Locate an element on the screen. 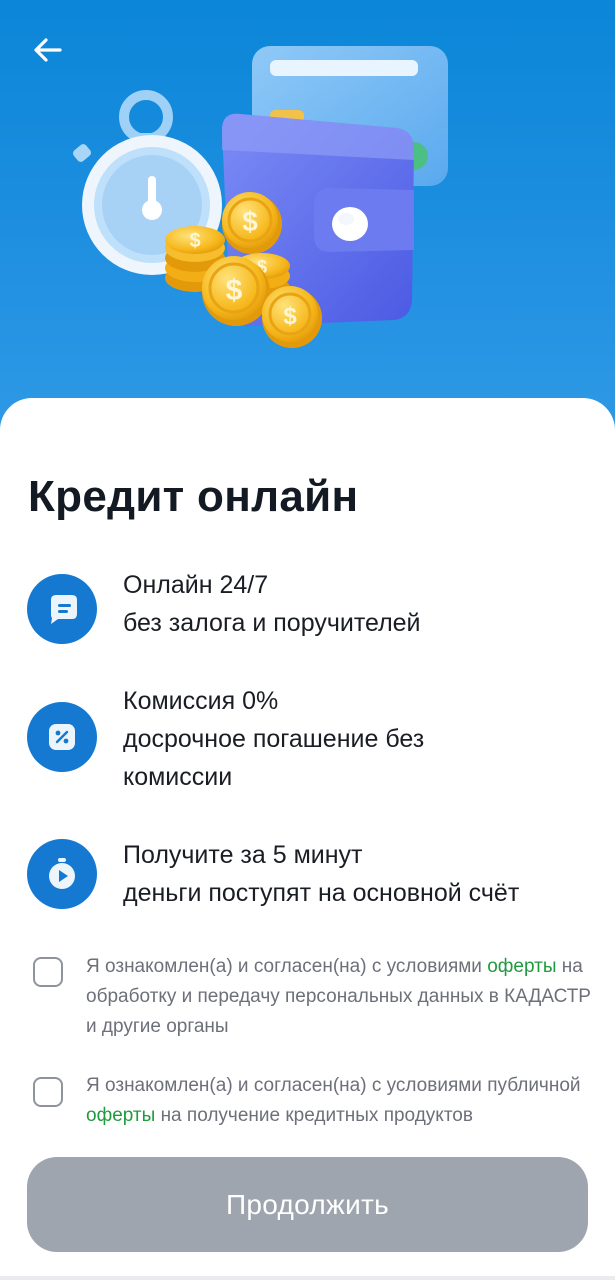 Image resolution: width=615 pixels, height=1280 pixels. continue-button: Продолжить is located at coordinates (307, 1204).